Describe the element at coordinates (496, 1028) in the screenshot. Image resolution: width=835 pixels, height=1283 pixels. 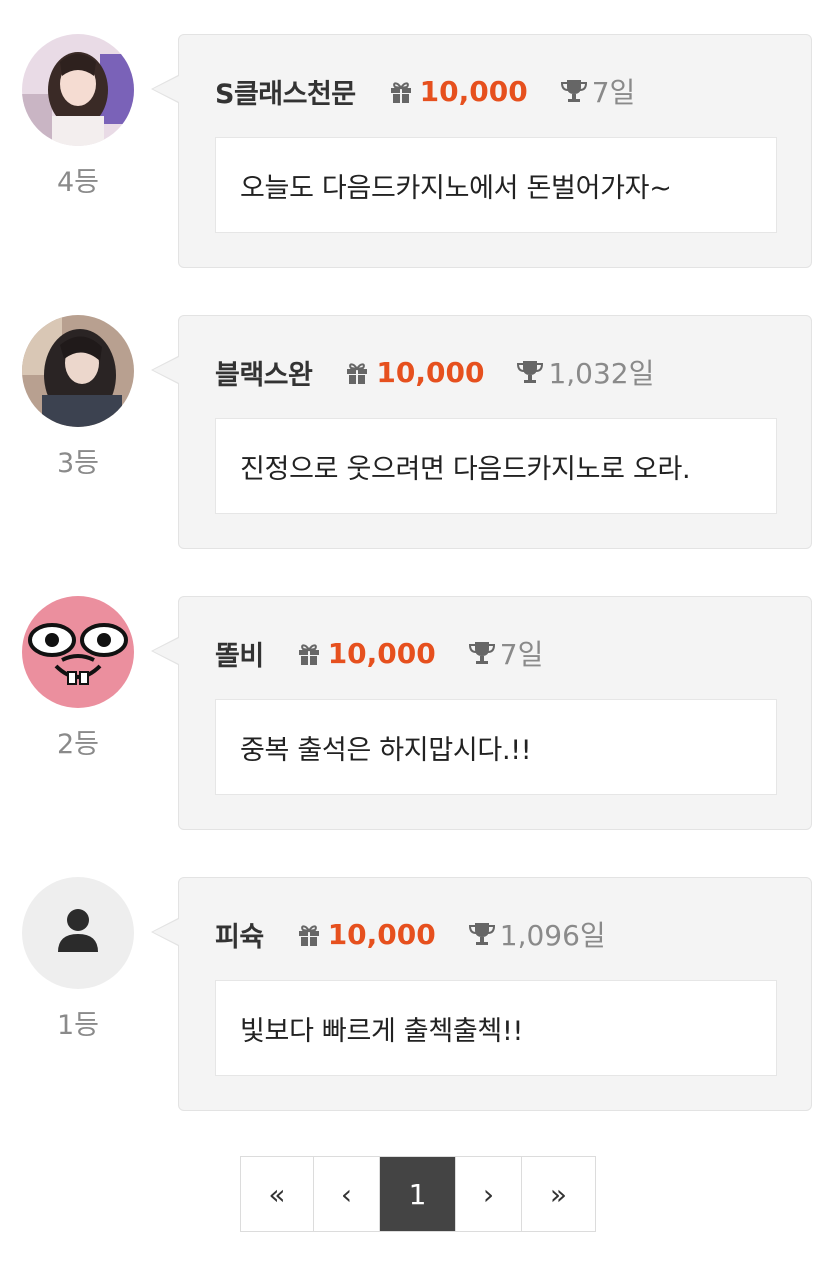
I see `comment-message: 빛보다 빠르게 출첵출첵!!` at that location.